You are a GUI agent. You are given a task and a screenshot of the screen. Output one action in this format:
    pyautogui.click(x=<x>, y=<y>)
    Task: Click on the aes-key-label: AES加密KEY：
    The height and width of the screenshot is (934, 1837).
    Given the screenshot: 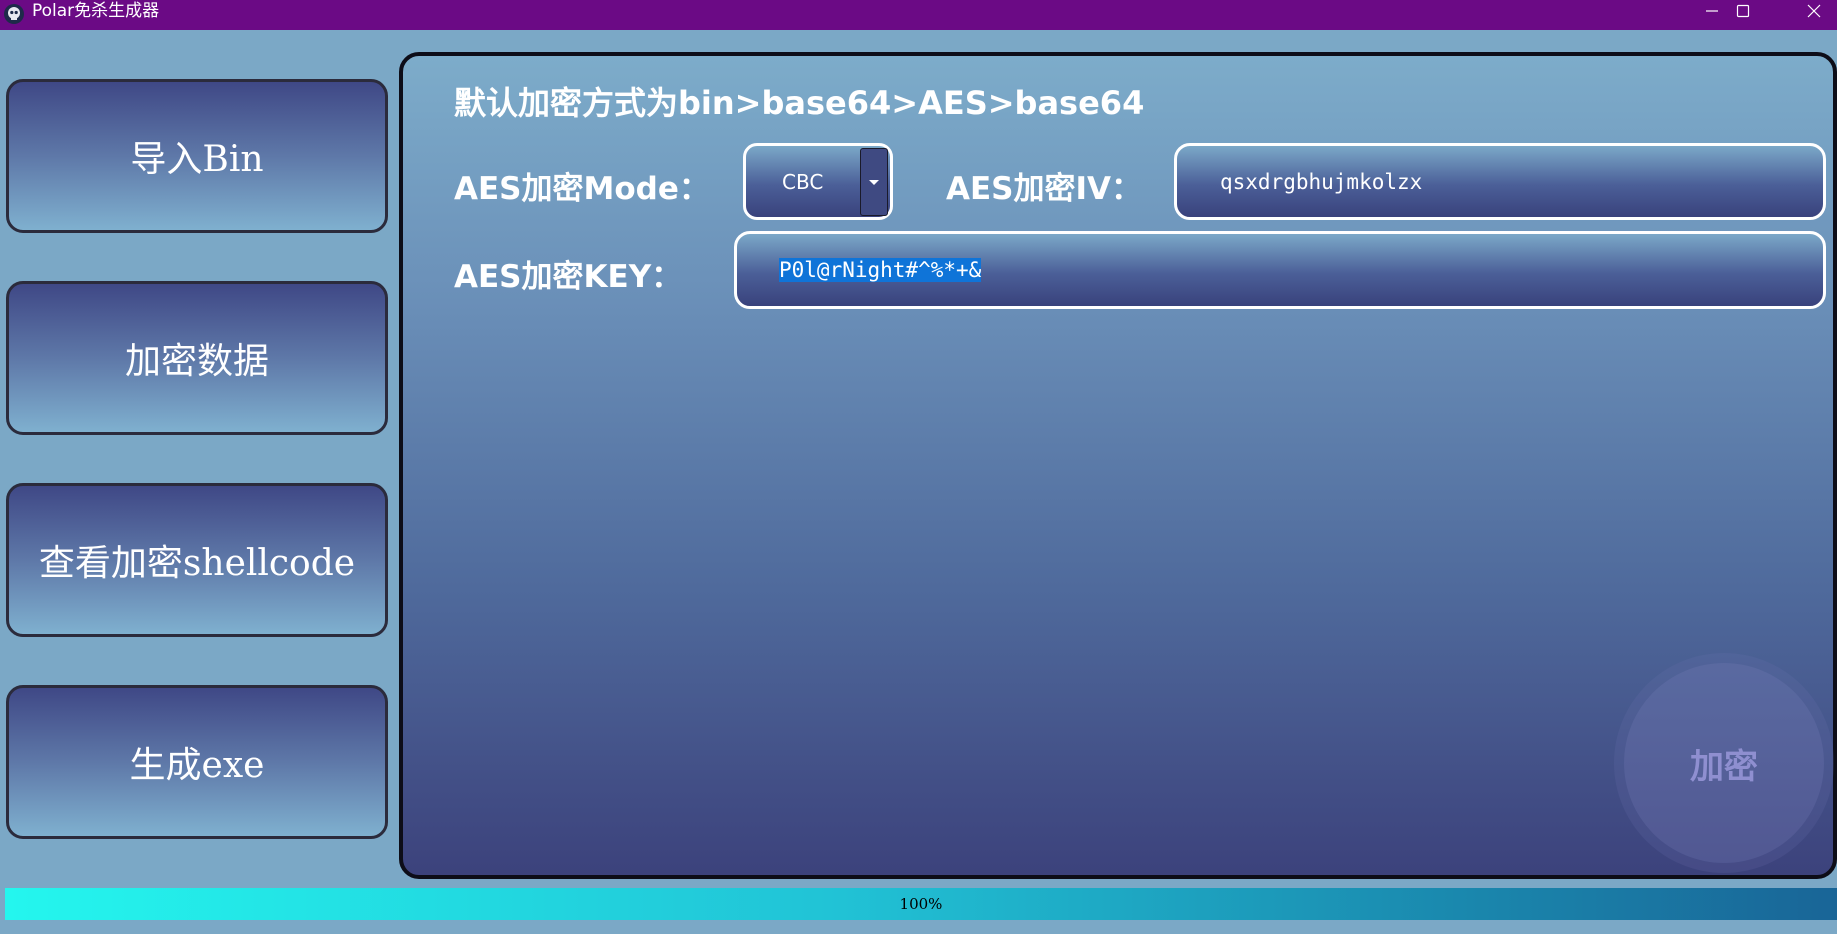 What is the action you would take?
    pyautogui.click(x=568, y=277)
    